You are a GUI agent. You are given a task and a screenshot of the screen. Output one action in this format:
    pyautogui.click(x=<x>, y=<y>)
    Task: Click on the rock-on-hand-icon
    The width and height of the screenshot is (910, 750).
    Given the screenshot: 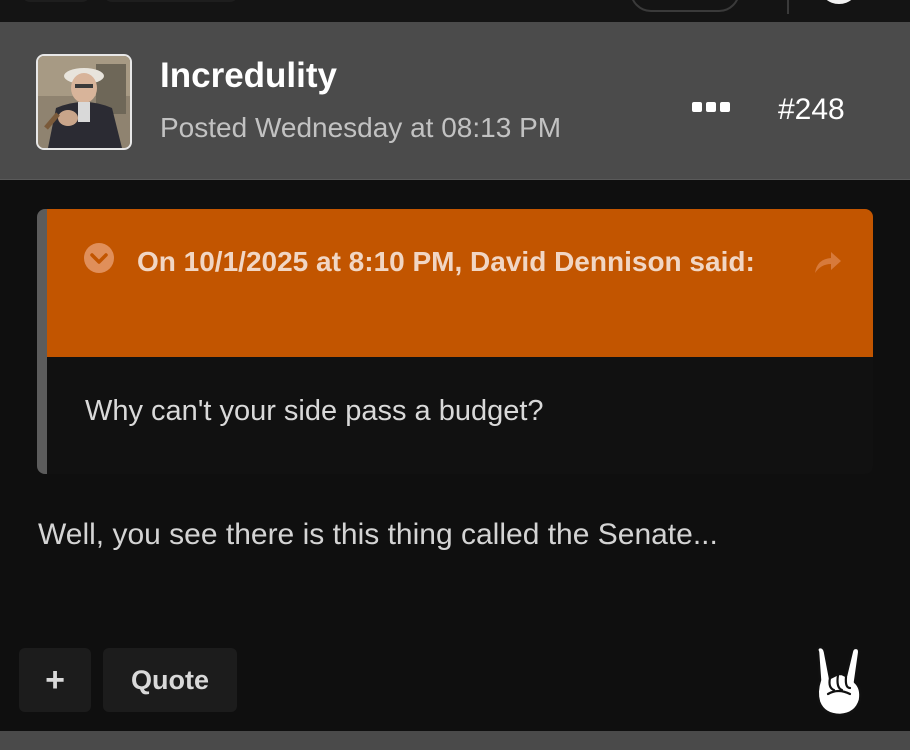 What is the action you would take?
    pyautogui.click(x=839, y=681)
    